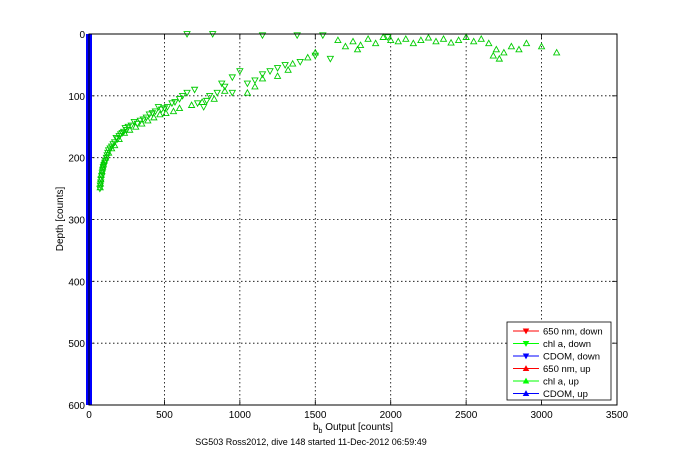 This screenshot has width=681, height=454. Describe the element at coordinates (391, 415) in the screenshot. I see `x-tick-label: 2000` at that location.